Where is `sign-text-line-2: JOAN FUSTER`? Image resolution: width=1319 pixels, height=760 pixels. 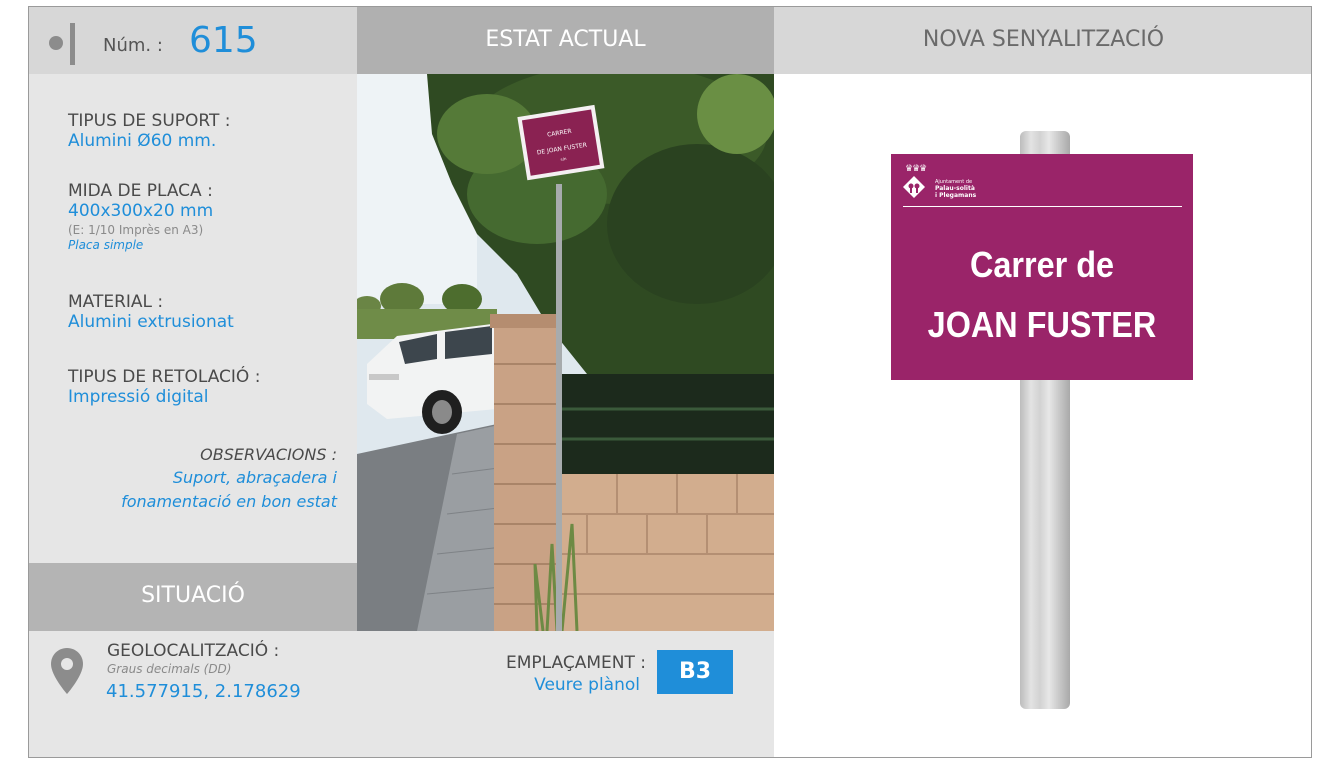 sign-text-line-2: JOAN FUSTER is located at coordinates (1042, 324).